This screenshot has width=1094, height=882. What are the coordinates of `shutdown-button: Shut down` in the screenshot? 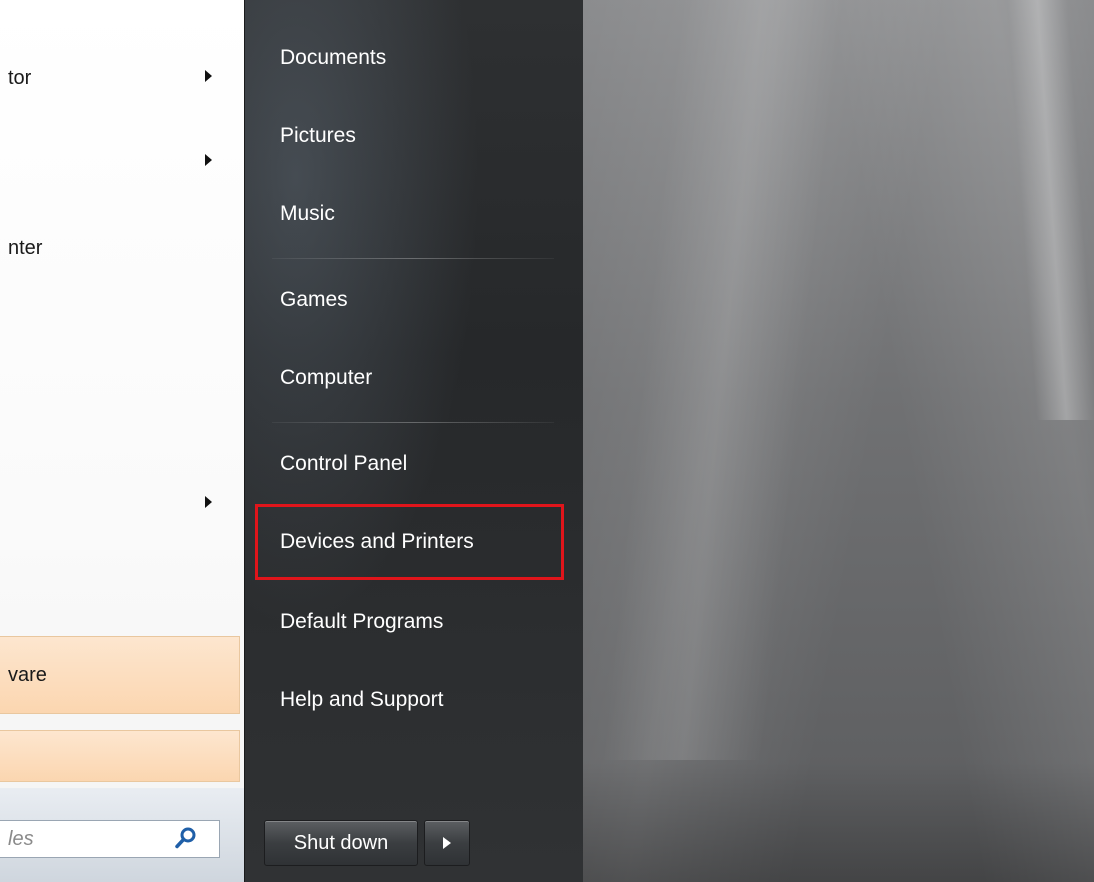 It's located at (341, 843).